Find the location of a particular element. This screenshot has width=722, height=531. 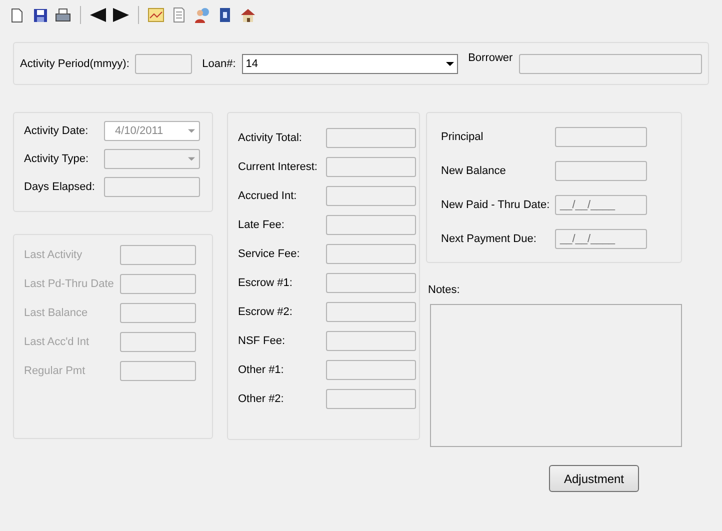

printer-icon is located at coordinates (63, 15).